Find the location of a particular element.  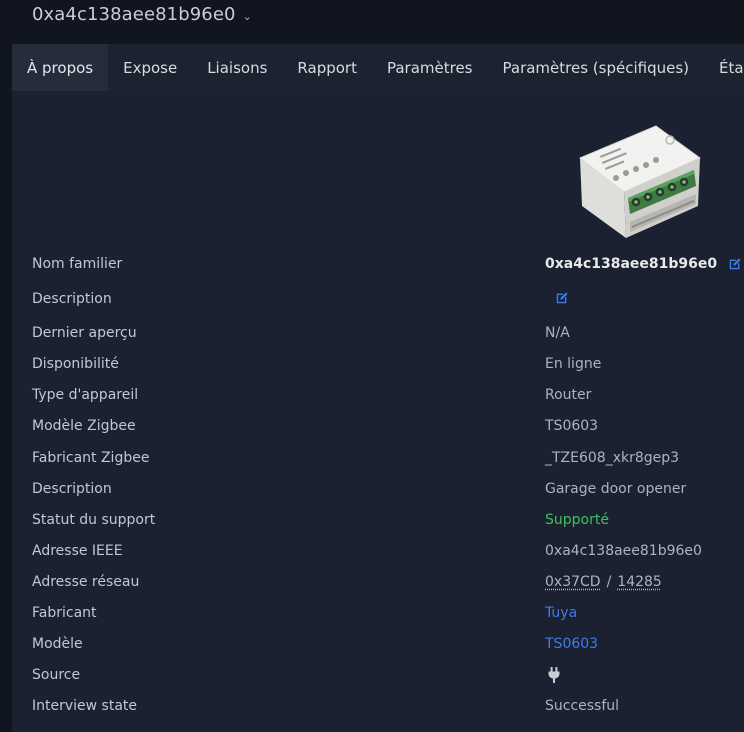

row-interview-state: Interview state Successful is located at coordinates (372, 708).